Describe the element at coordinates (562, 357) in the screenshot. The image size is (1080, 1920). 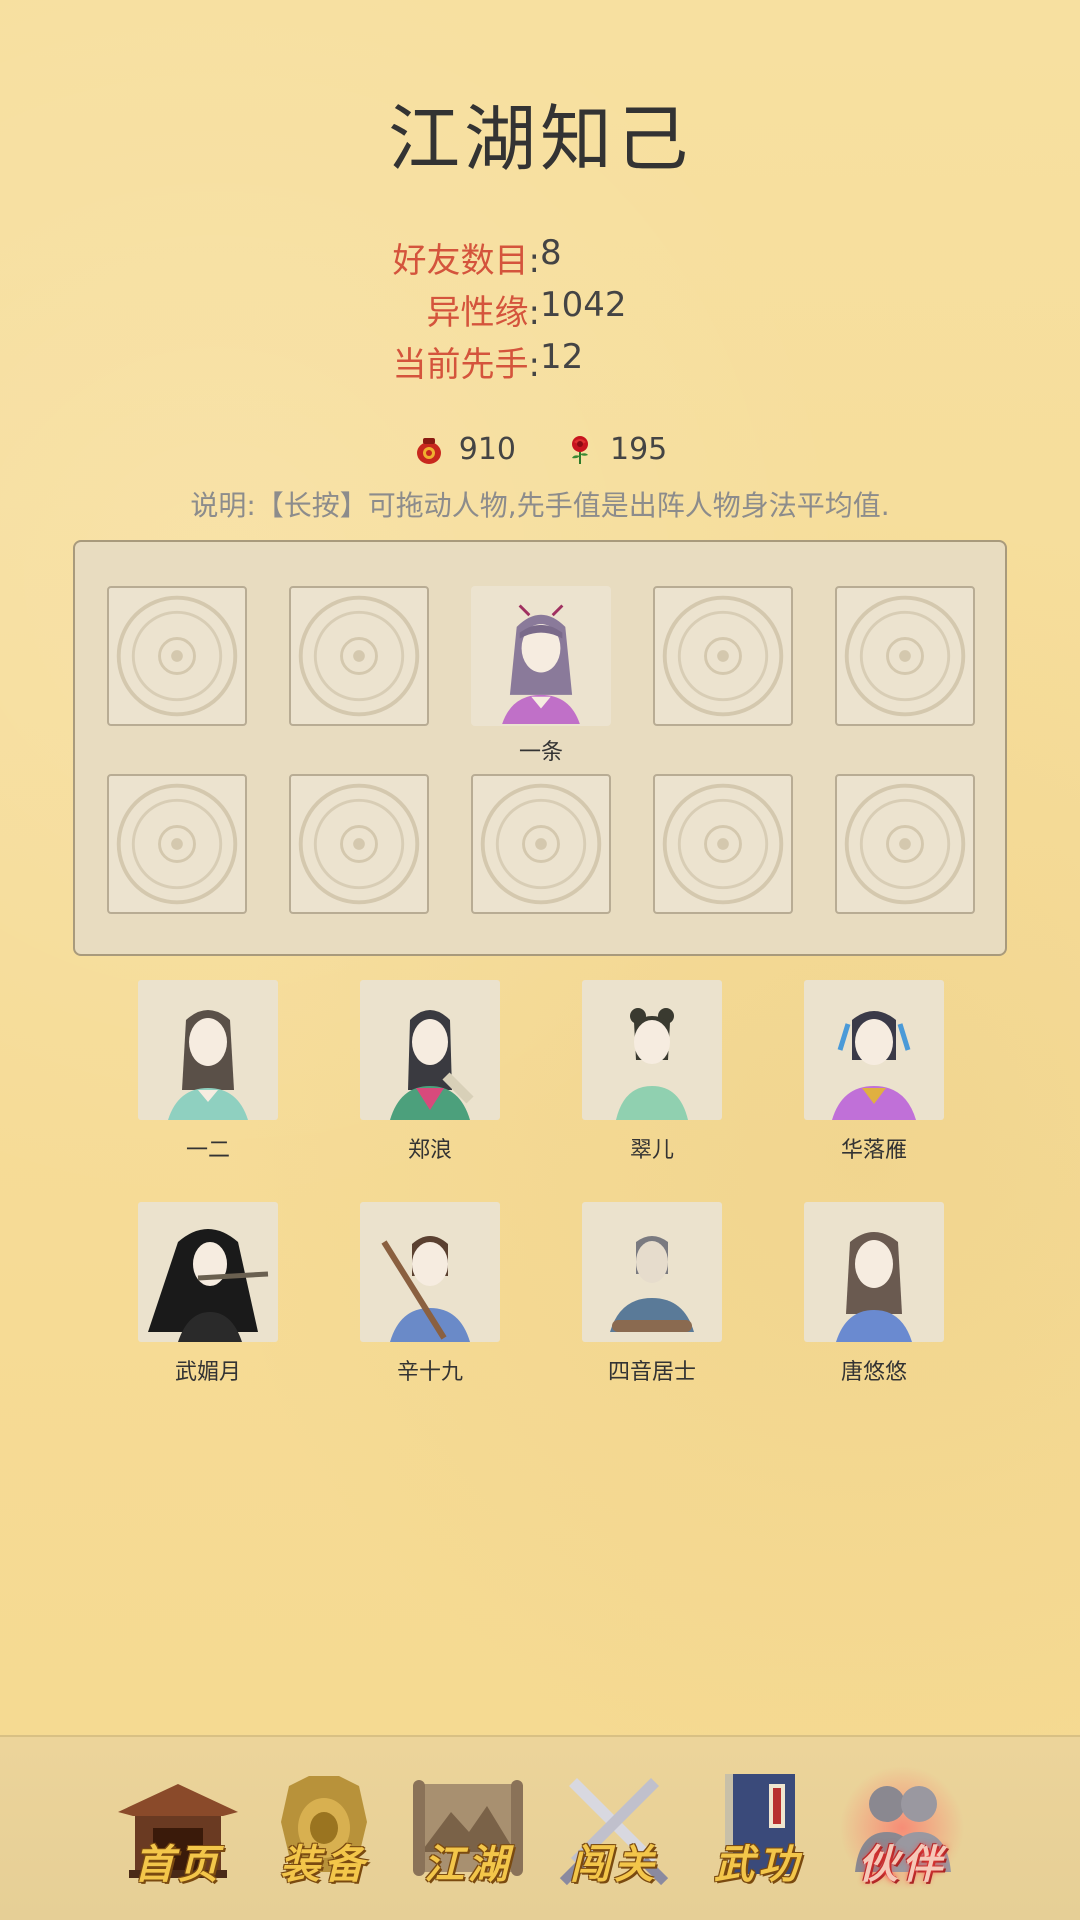
I see `stat-value: 12` at that location.